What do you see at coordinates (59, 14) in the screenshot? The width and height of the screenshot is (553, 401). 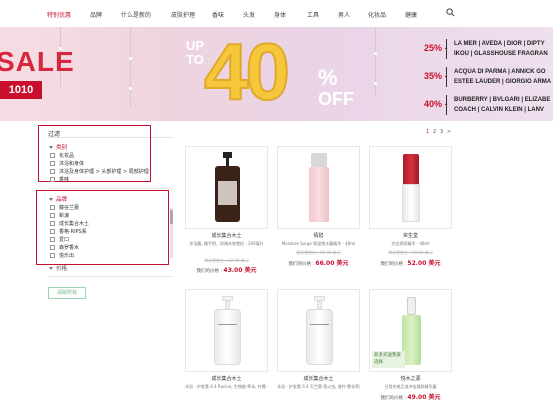 I see `nav-item-special-offers: 特别优惠` at bounding box center [59, 14].